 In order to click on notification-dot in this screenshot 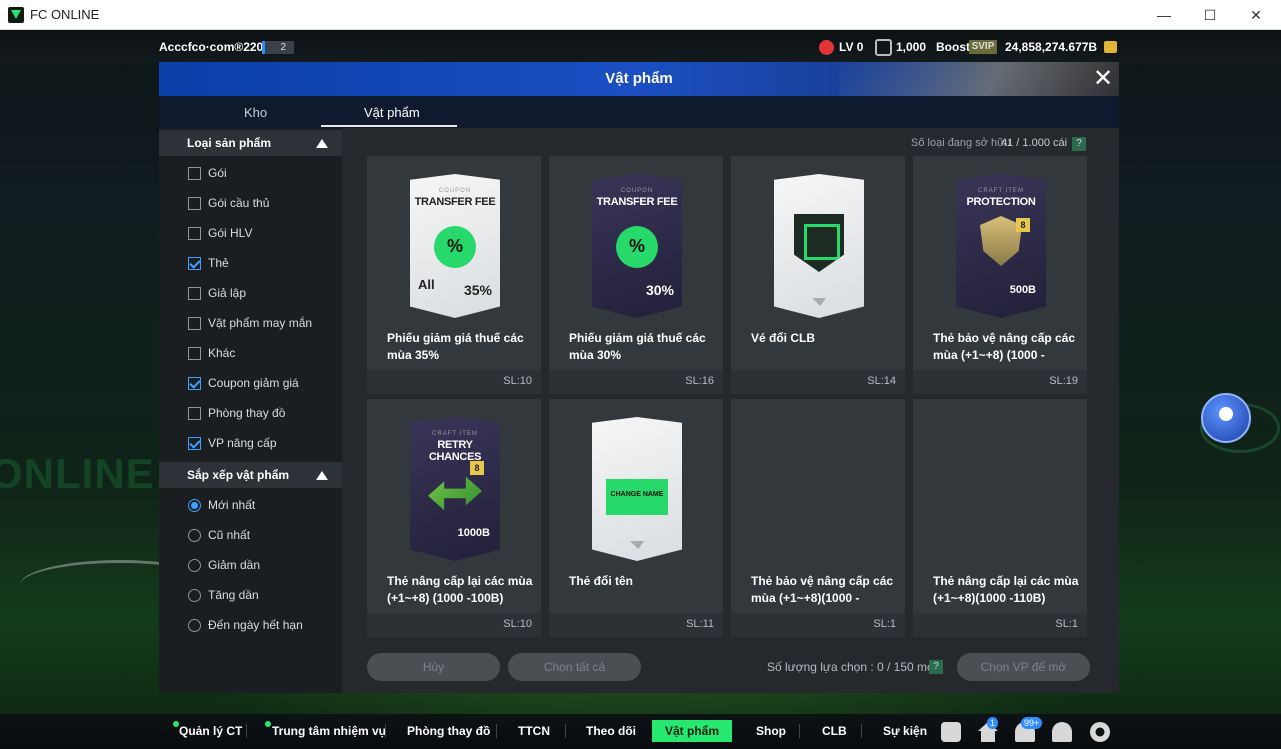, I will do `click(268, 724)`.